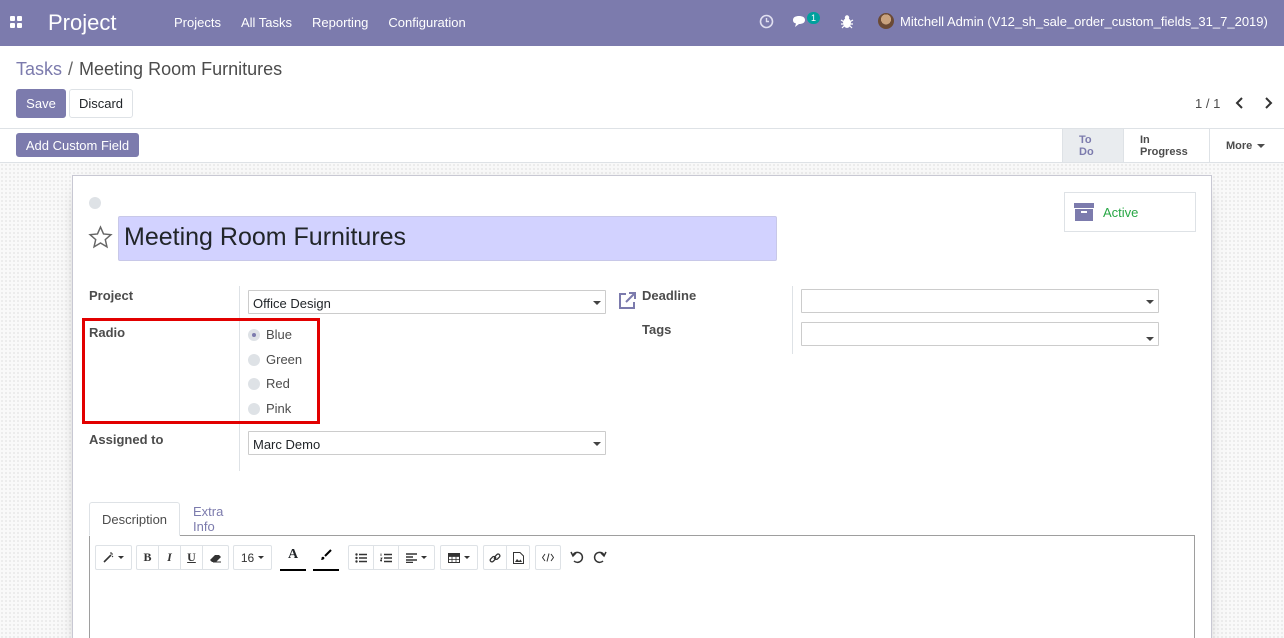 Image resolution: width=1284 pixels, height=638 pixels. Describe the element at coordinates (340, 22) in the screenshot. I see `menu-reporting: Reporting` at that location.